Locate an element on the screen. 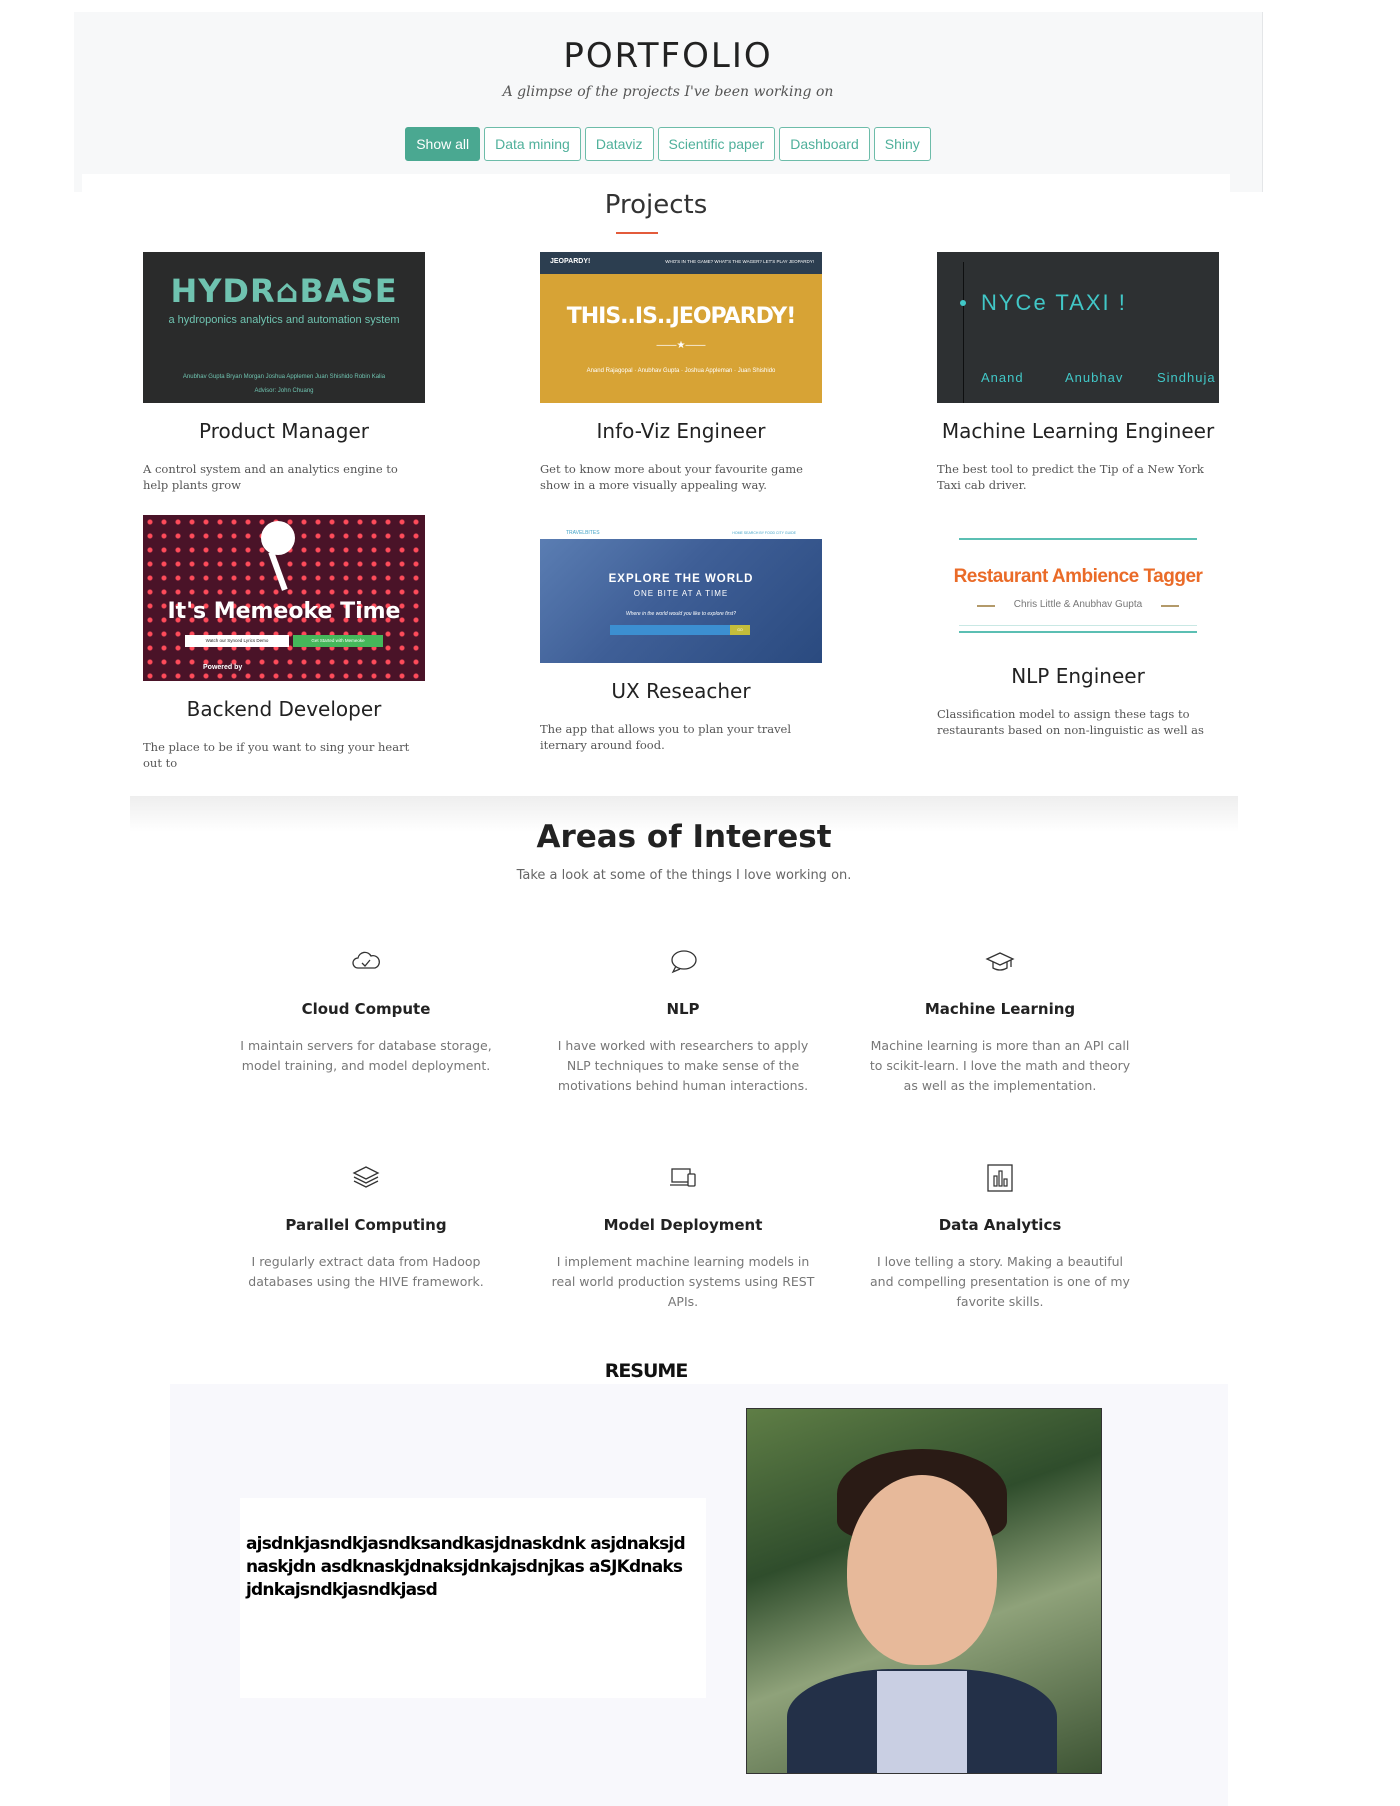 The image size is (1400, 1806). thumbnail-go-button: GO is located at coordinates (740, 630).